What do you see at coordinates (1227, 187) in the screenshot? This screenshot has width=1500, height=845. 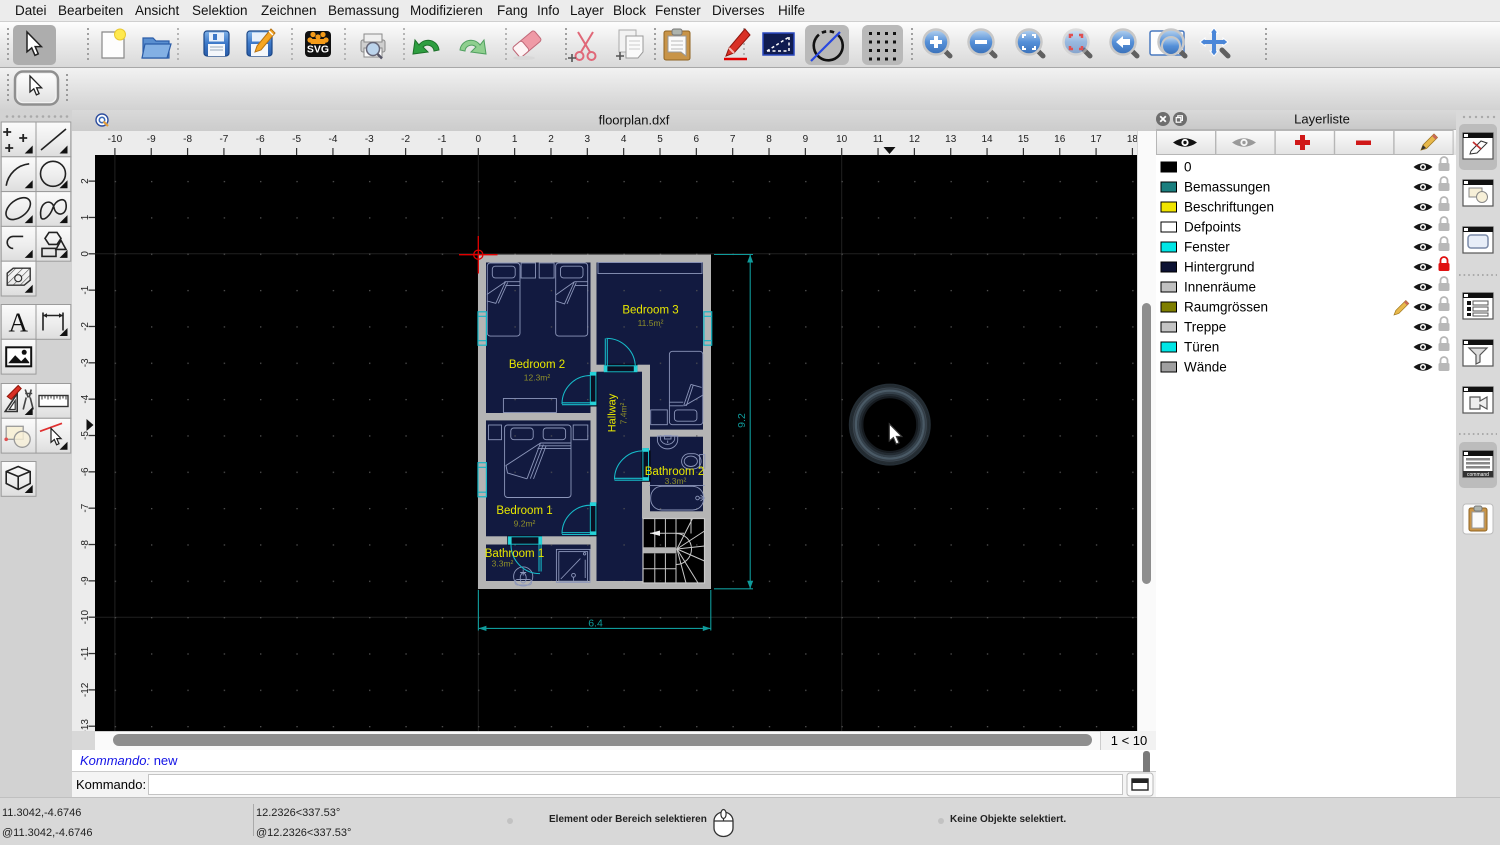 I see `svg-text: Bemassungen` at bounding box center [1227, 187].